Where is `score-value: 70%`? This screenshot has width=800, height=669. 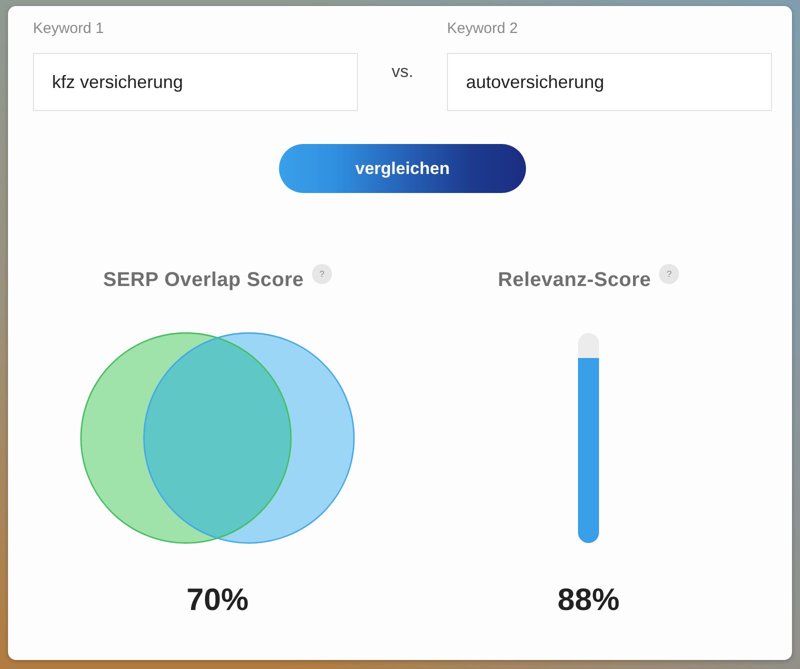 score-value: 70% is located at coordinates (217, 600).